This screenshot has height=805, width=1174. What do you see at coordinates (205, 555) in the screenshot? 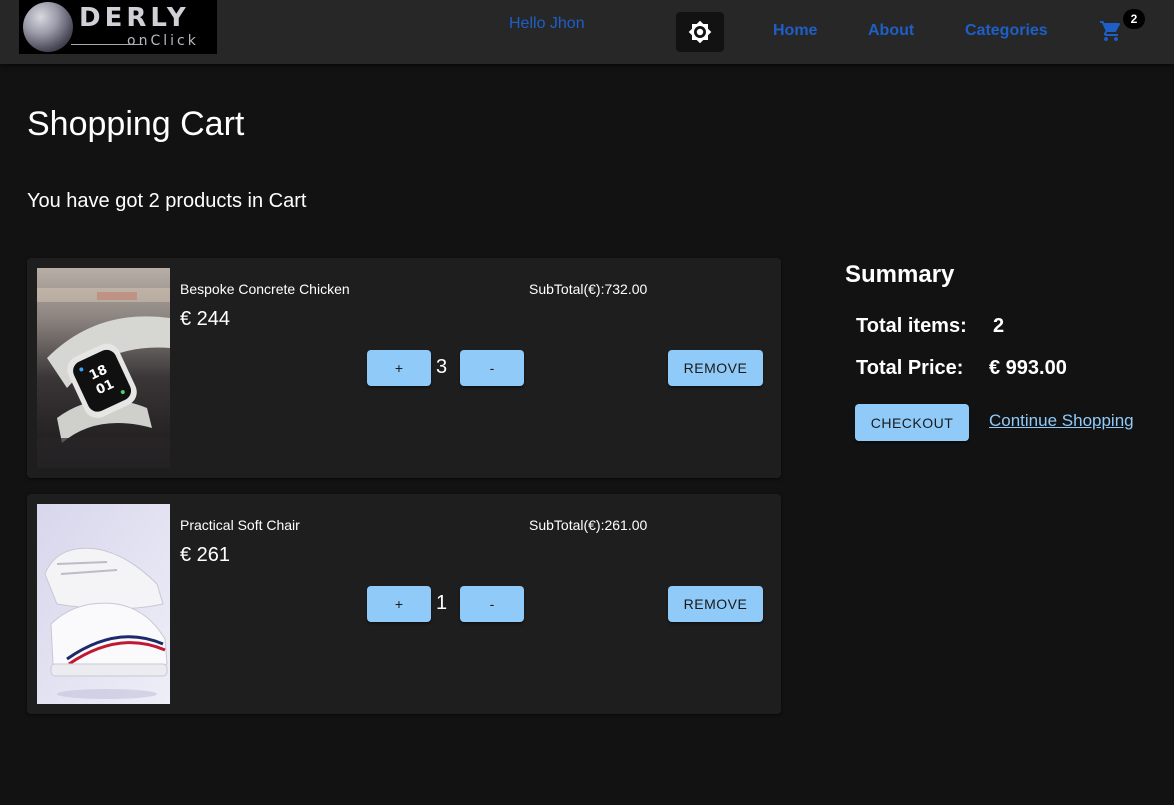
I see `product-price: € 261` at bounding box center [205, 555].